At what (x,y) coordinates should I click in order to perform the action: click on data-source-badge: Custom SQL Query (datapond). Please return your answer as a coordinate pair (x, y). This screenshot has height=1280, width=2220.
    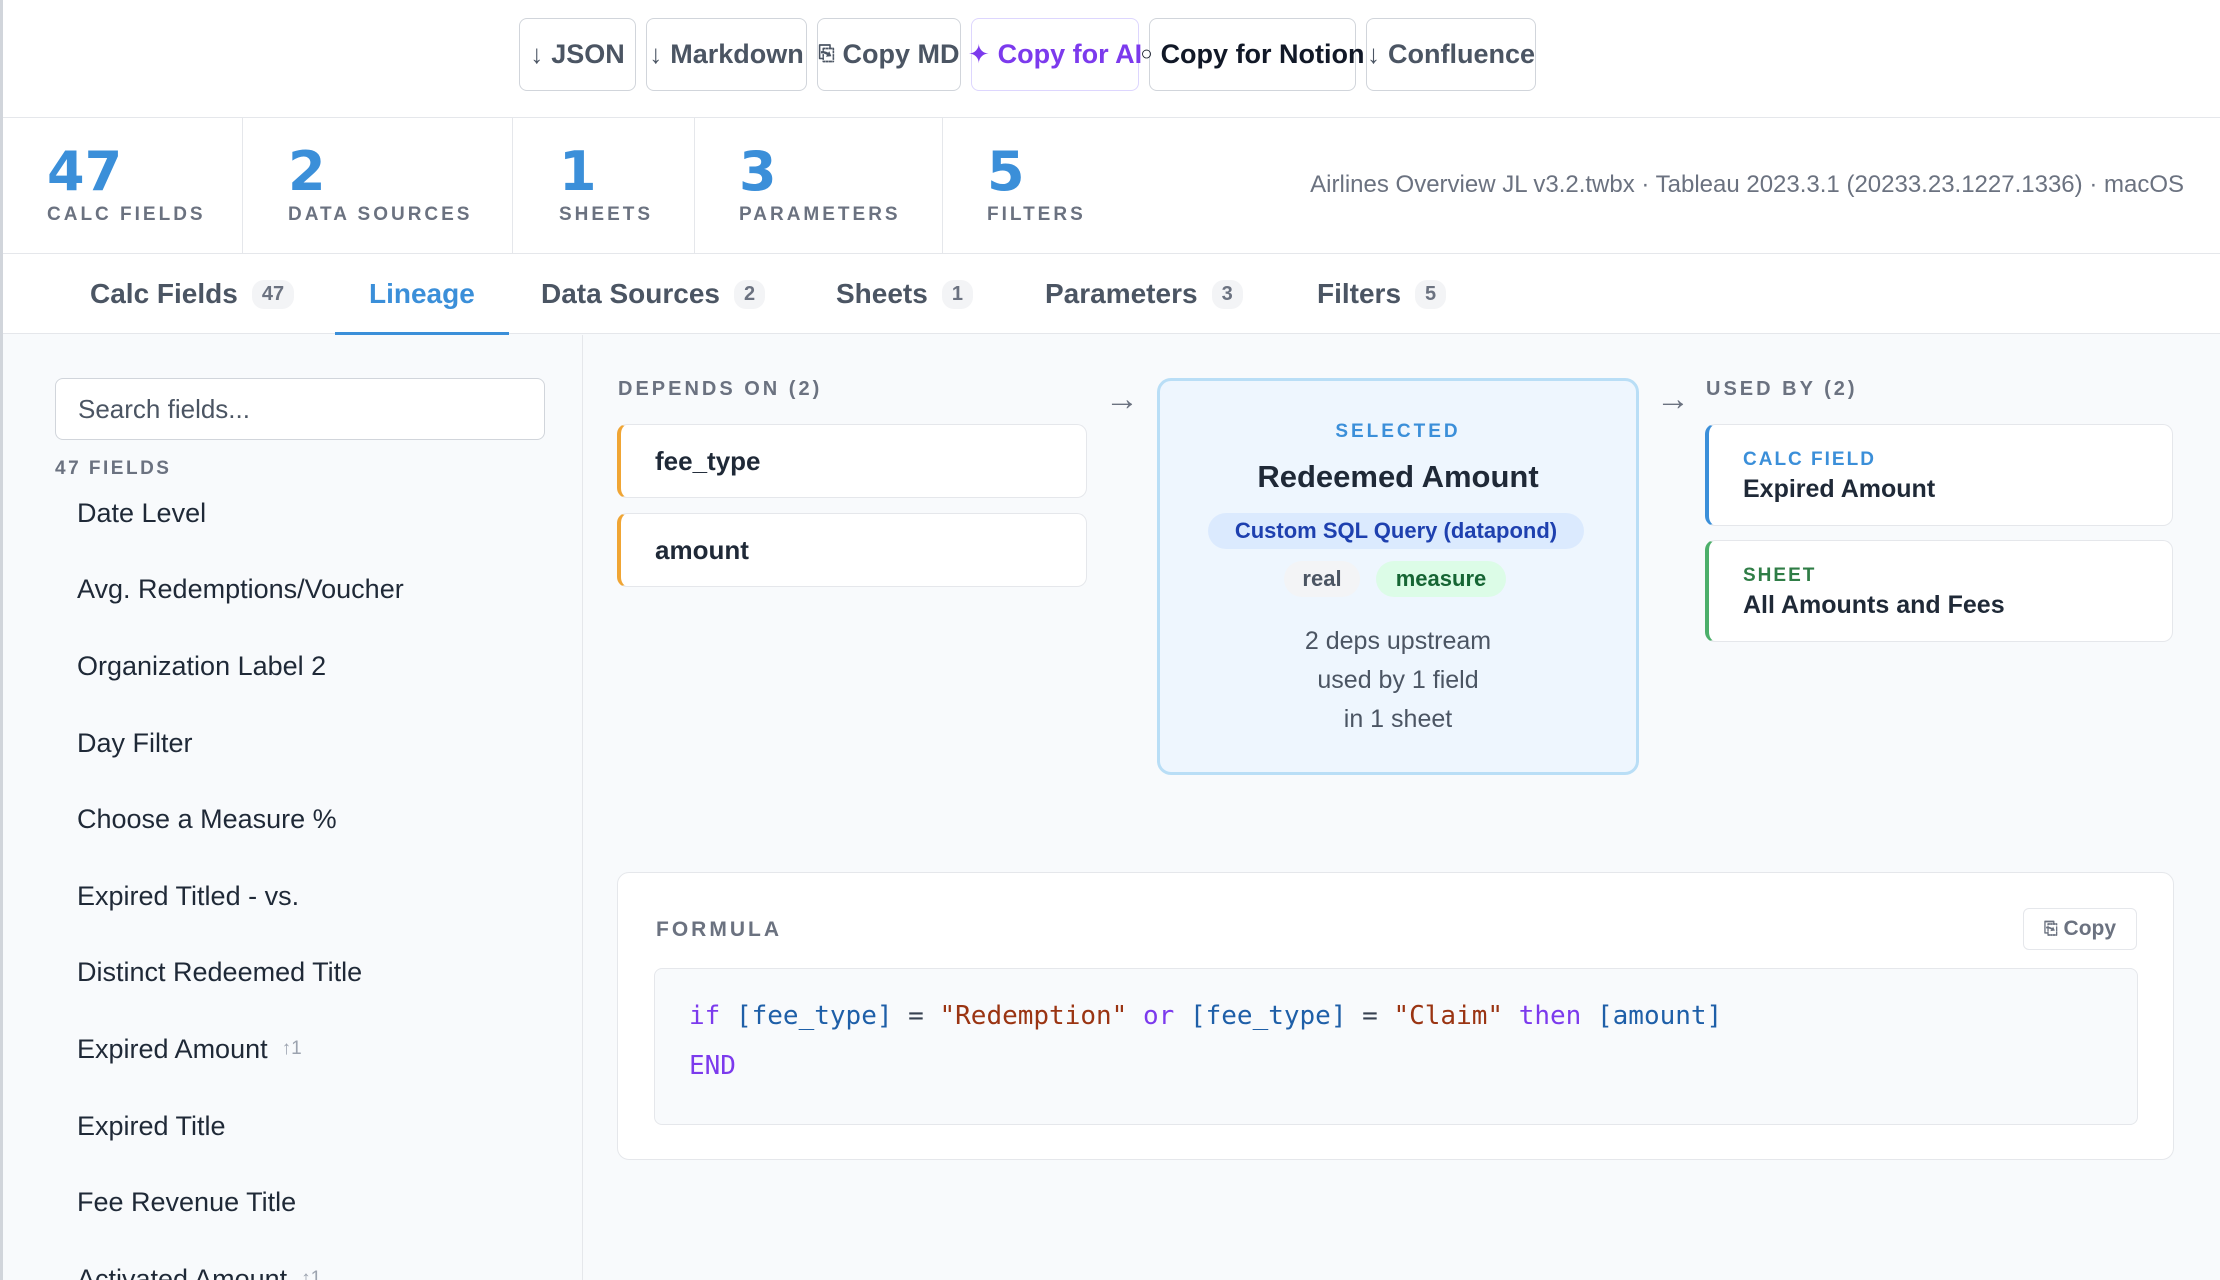
    Looking at the image, I should click on (1396, 531).